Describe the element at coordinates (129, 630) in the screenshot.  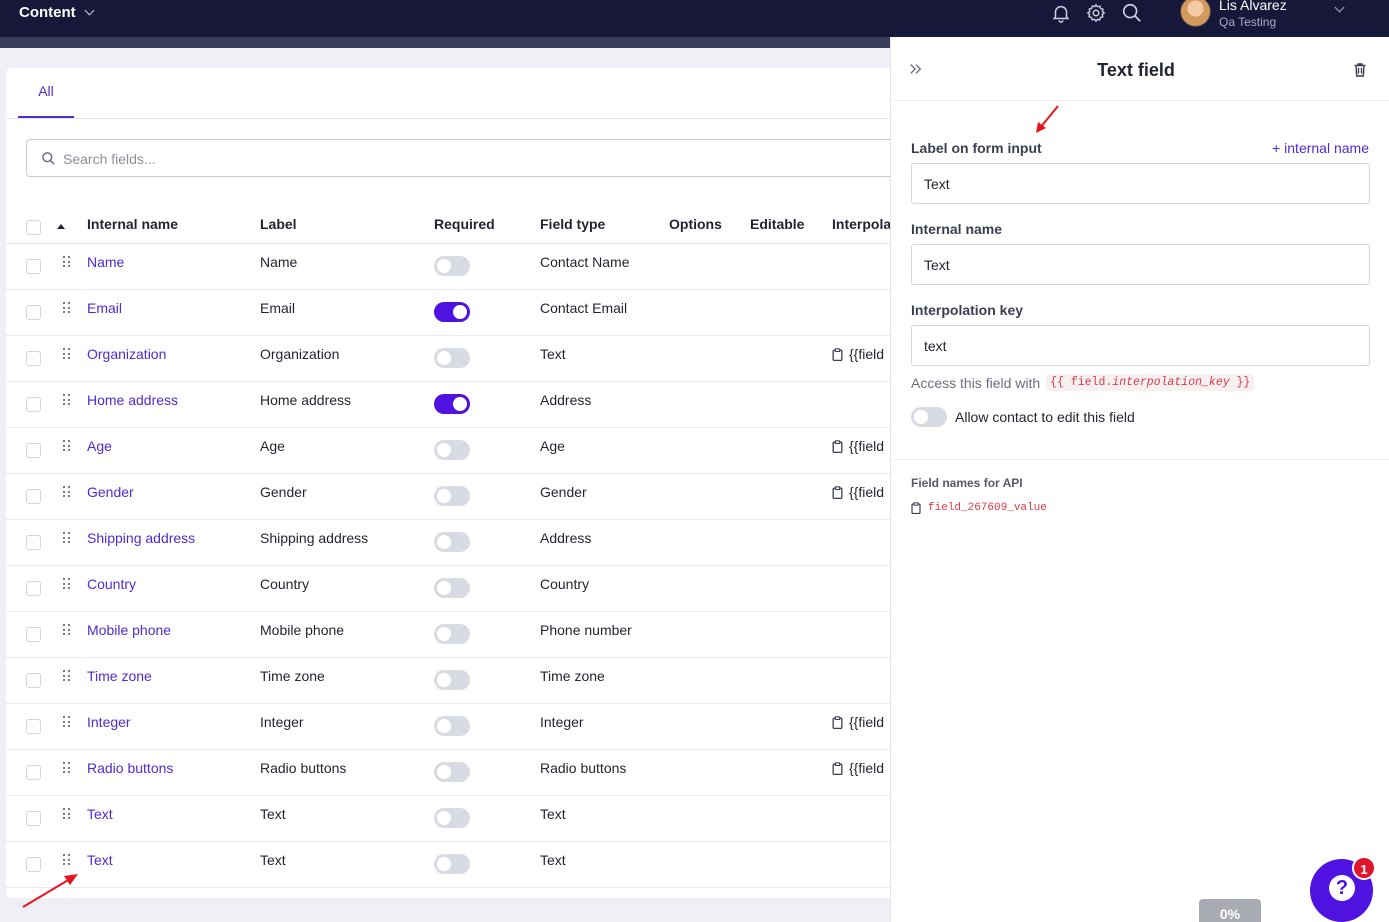
I see `field-internal-name-link: Mobile phone` at that location.